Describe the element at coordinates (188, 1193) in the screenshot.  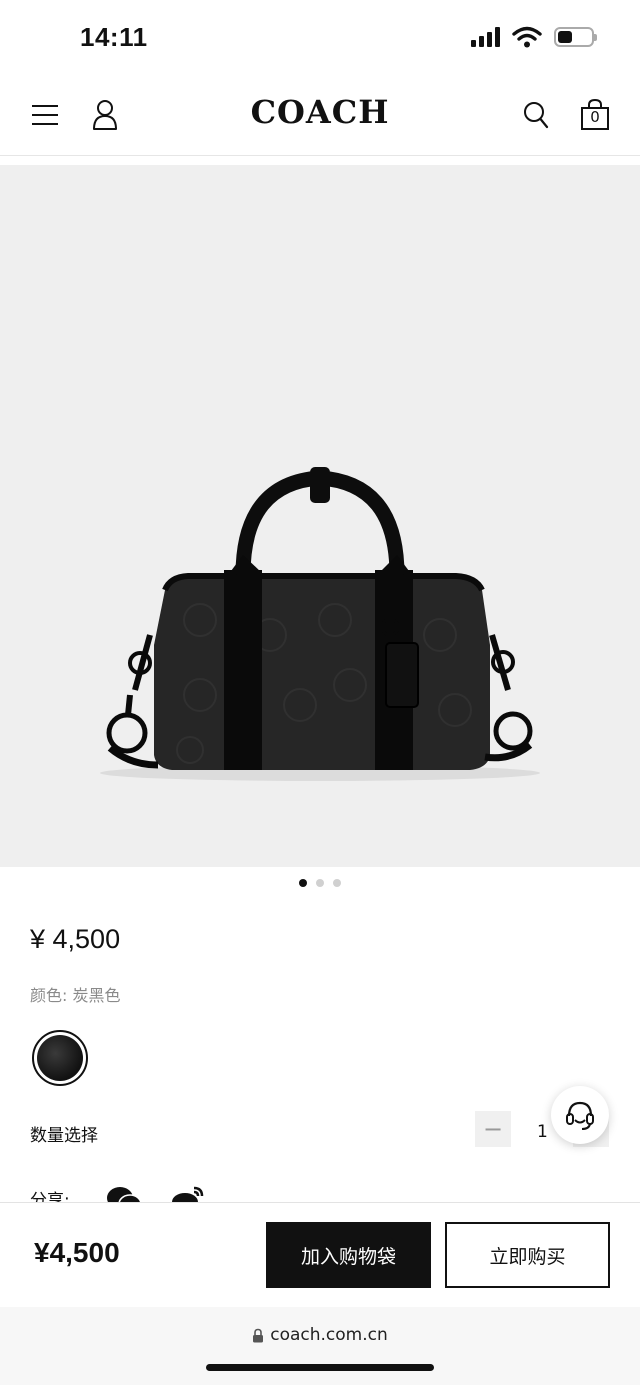
I see `weibo-icon` at that location.